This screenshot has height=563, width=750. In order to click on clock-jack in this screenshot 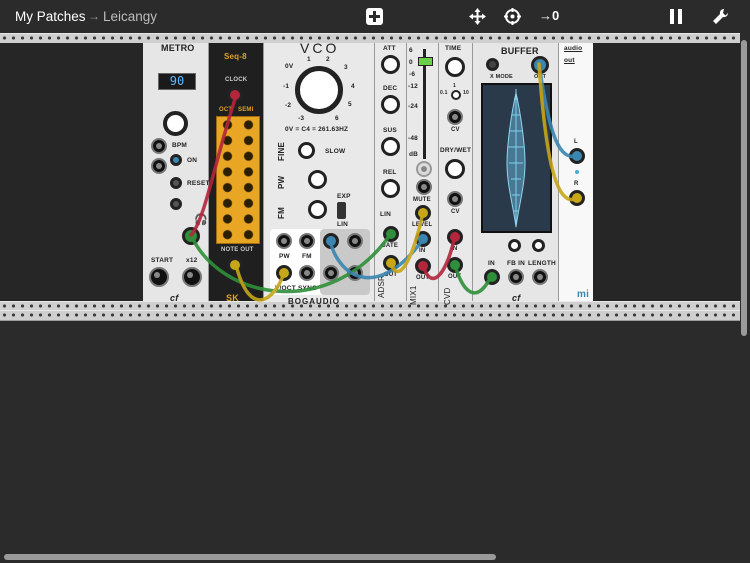, I will do `click(235, 95)`.